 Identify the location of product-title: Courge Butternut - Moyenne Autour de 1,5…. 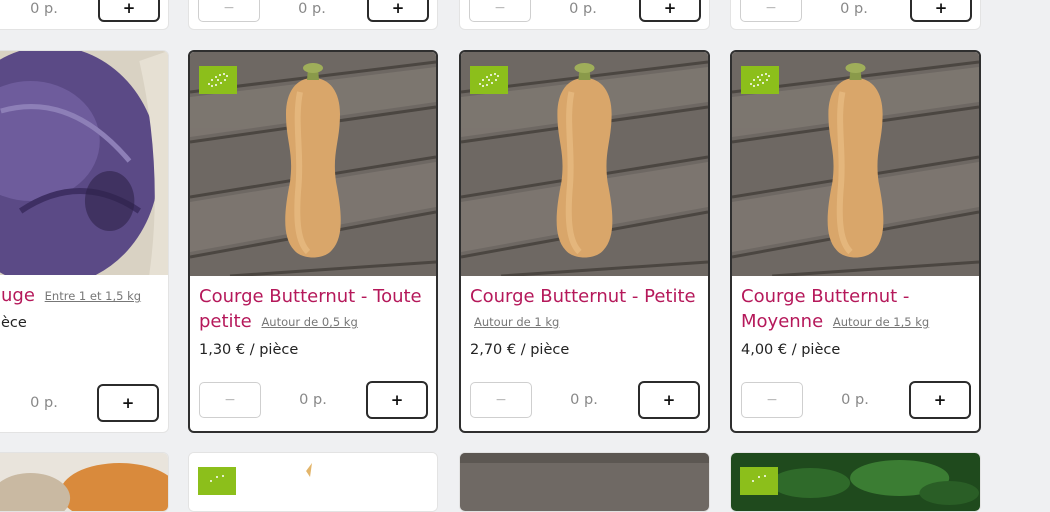
(856, 309).